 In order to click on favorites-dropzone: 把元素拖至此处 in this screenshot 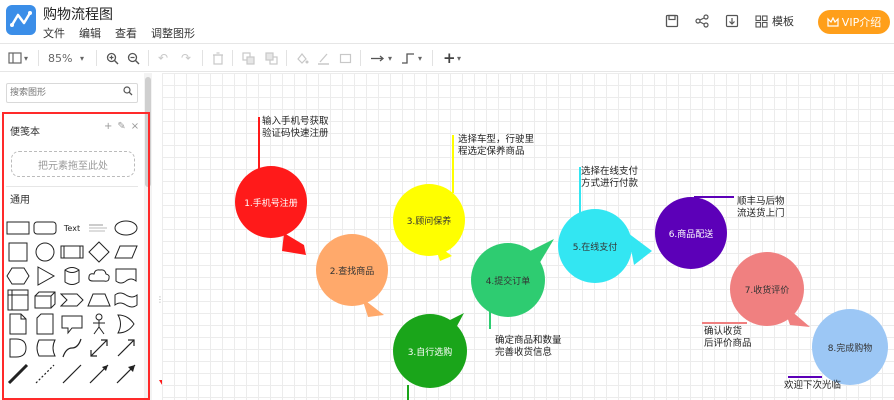, I will do `click(73, 164)`.